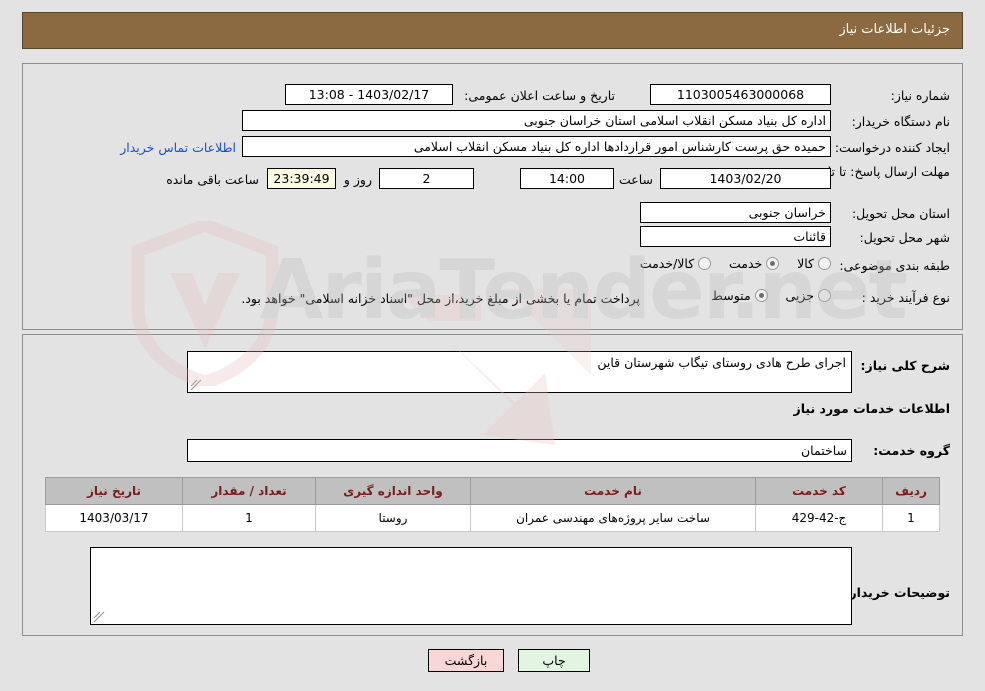 This screenshot has width=985, height=691. I want to click on radio-khedmat-icon, so click(773, 263).